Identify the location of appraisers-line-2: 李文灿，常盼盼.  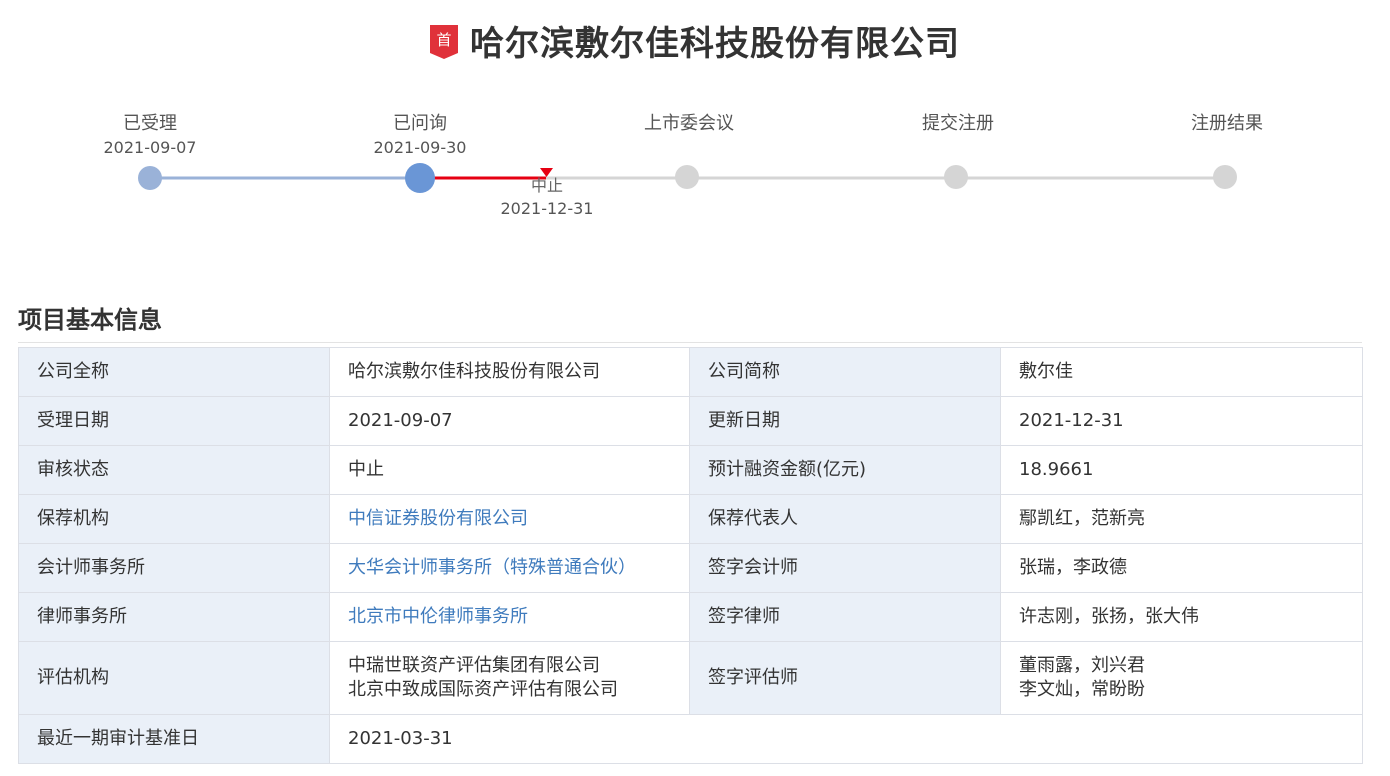
(1082, 689).